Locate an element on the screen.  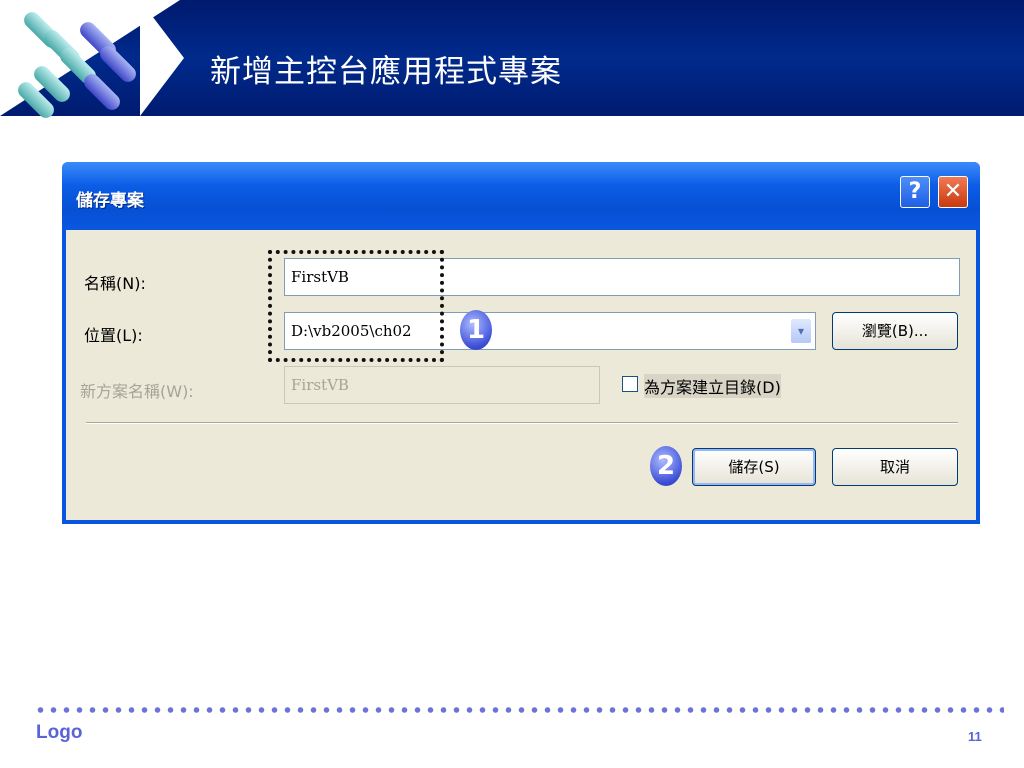
solution-name-label: 新方案名稱(W): is located at coordinates (137, 391).